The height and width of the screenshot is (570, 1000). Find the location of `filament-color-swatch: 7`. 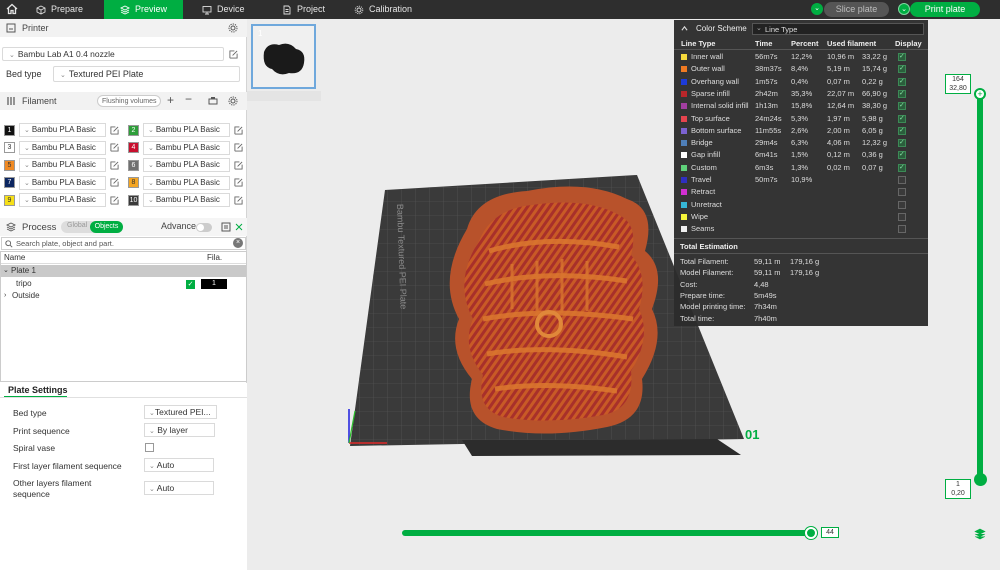

filament-color-swatch: 7 is located at coordinates (9, 182).